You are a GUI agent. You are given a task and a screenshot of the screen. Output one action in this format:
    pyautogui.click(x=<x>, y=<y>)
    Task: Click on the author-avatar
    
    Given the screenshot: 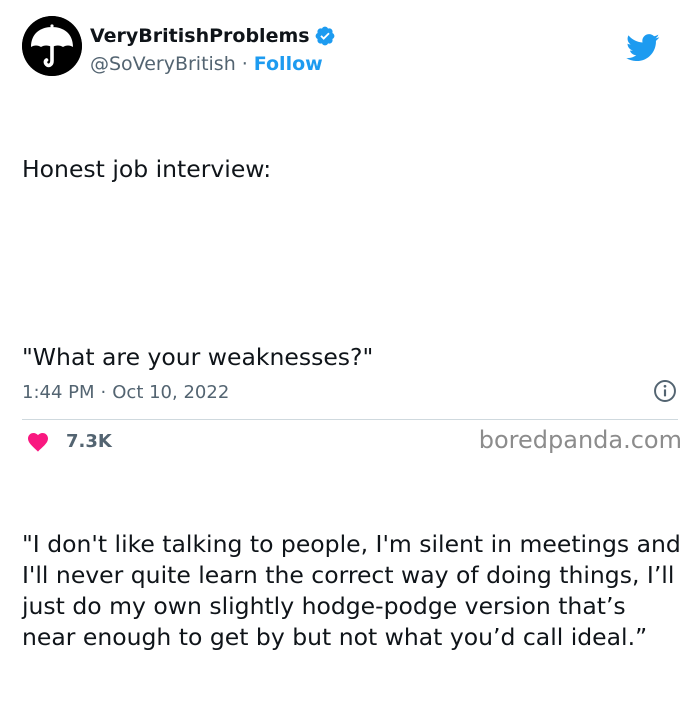 What is the action you would take?
    pyautogui.click(x=52, y=46)
    